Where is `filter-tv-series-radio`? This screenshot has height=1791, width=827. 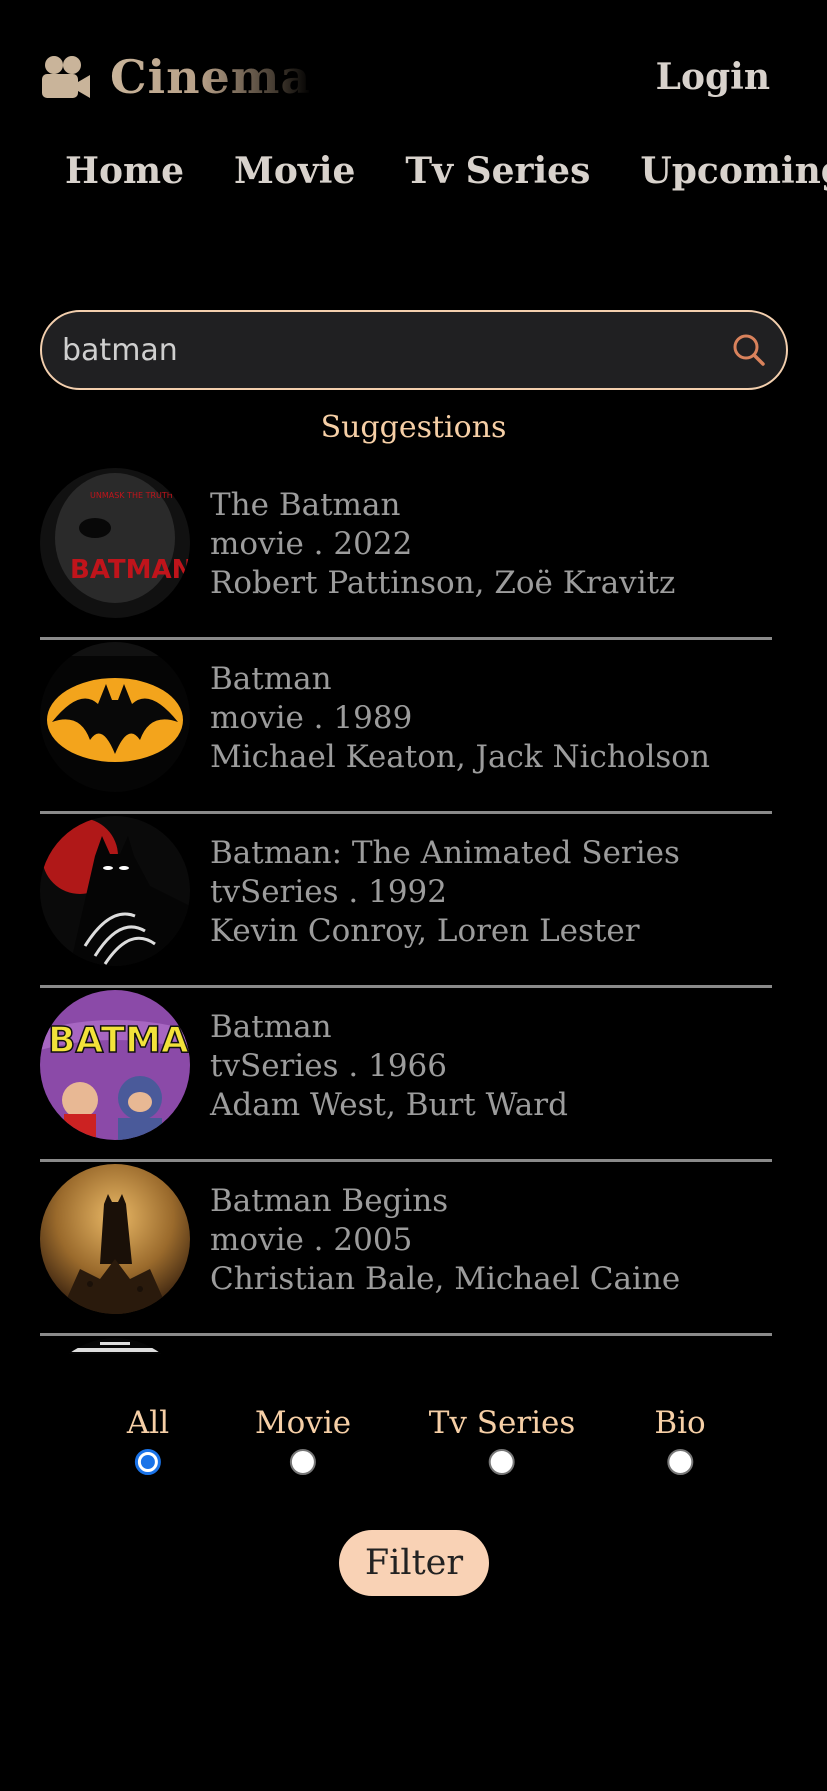 filter-tv-series-radio is located at coordinates (502, 1462).